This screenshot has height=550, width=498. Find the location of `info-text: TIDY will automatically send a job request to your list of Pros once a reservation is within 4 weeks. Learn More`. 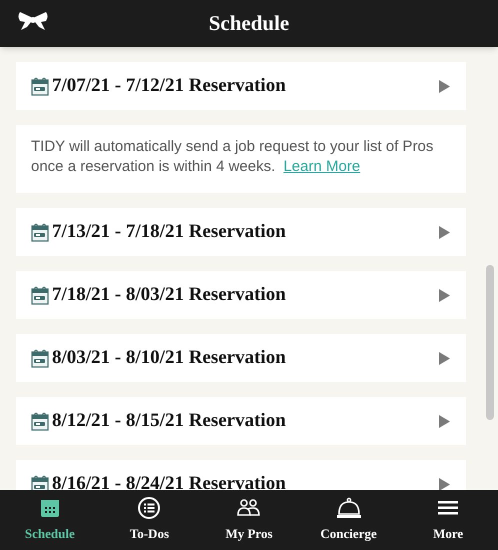

info-text: TIDY will automatically send a job request to your list of Pros once a reservation is within 4 weeks. Learn More is located at coordinates (232, 157).